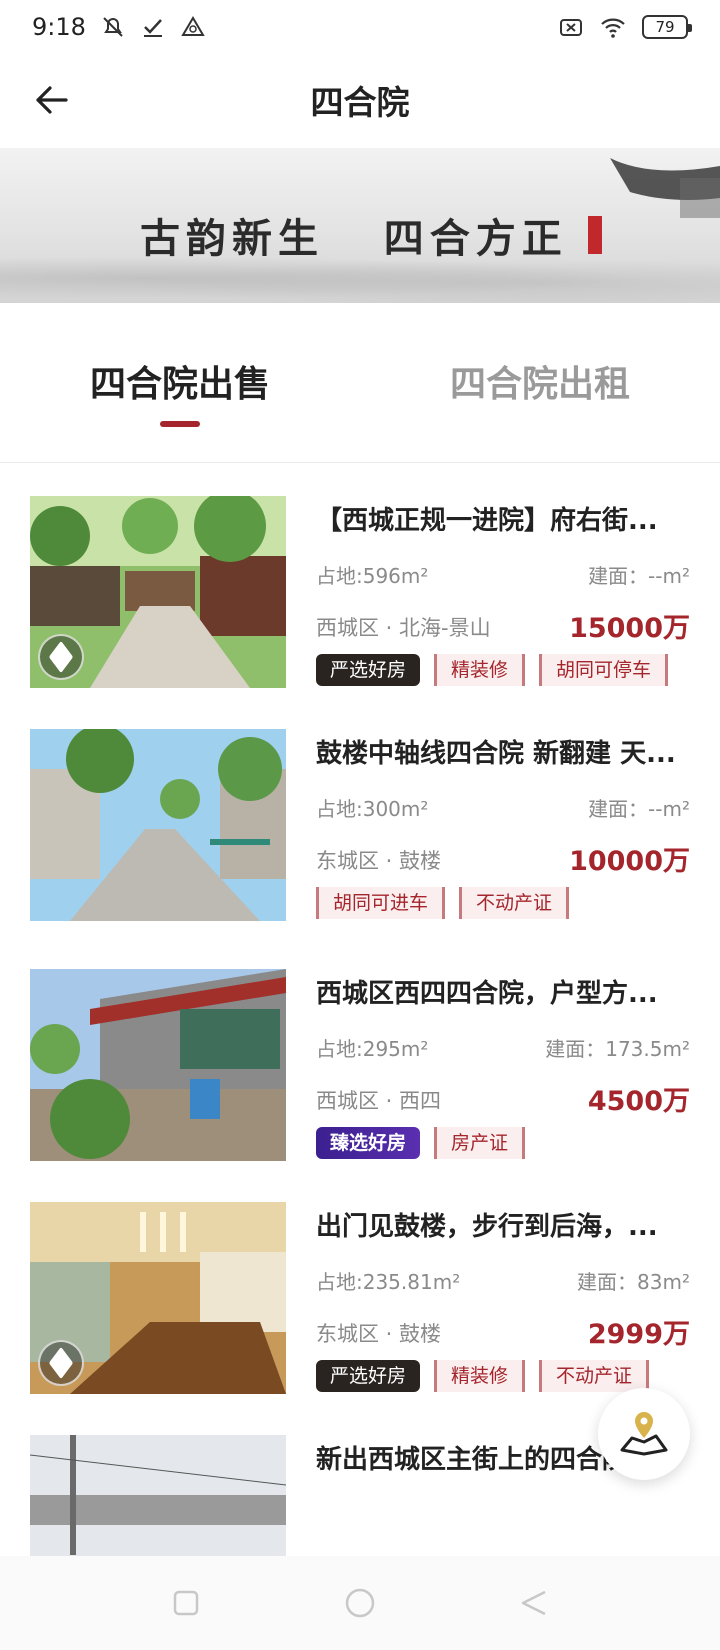  I want to click on roof-illustration, so click(665, 188).